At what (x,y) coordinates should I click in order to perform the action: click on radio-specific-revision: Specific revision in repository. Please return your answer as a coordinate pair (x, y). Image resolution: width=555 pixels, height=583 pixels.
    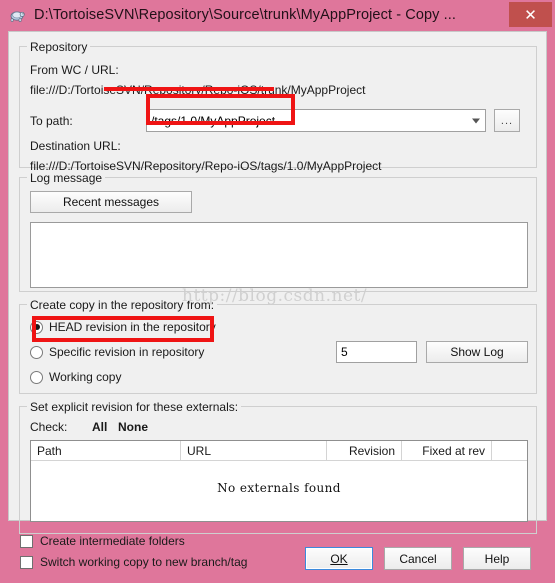
    Looking at the image, I should click on (117, 352).